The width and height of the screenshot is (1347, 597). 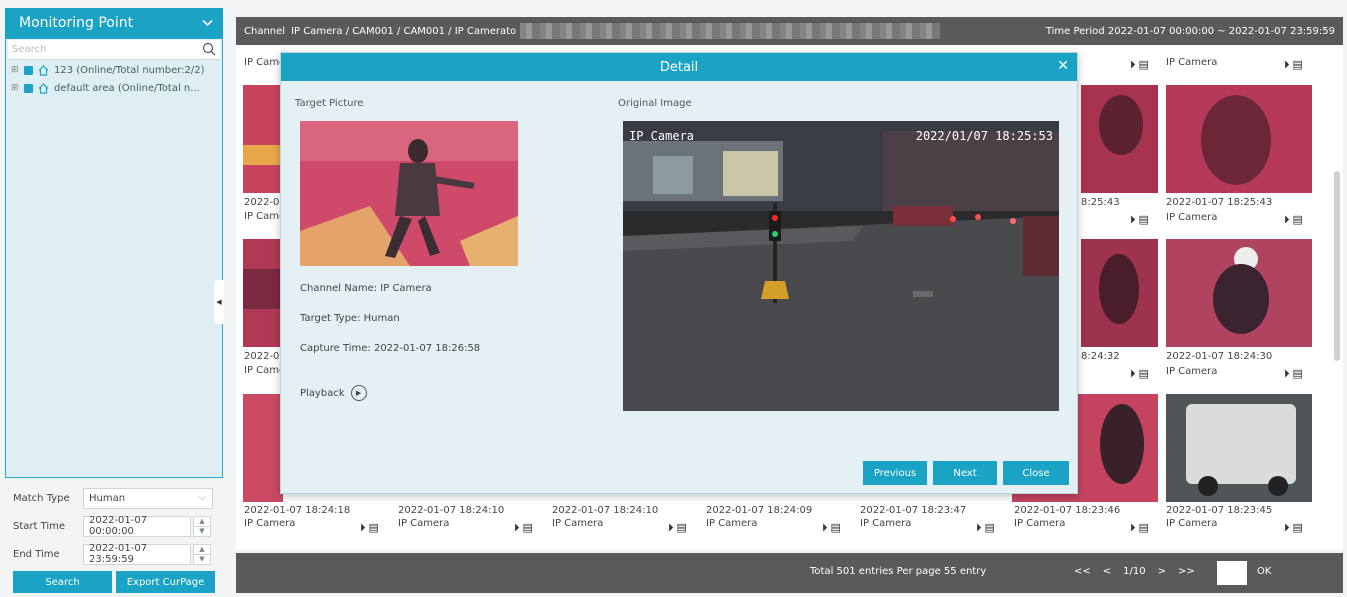 I want to click on chevron-down-icon, so click(x=207, y=23).